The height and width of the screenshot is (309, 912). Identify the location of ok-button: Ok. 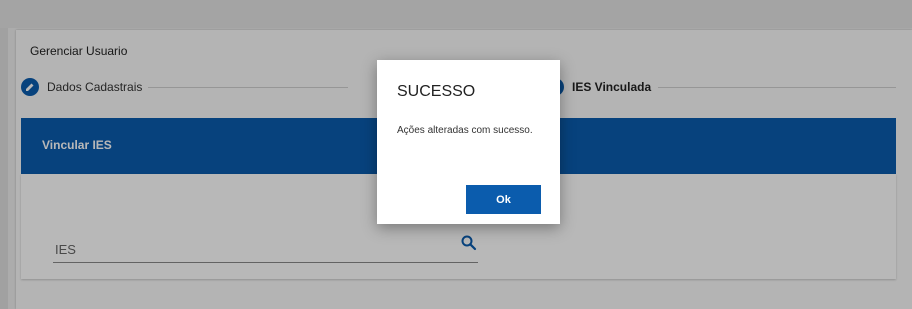
(503, 199).